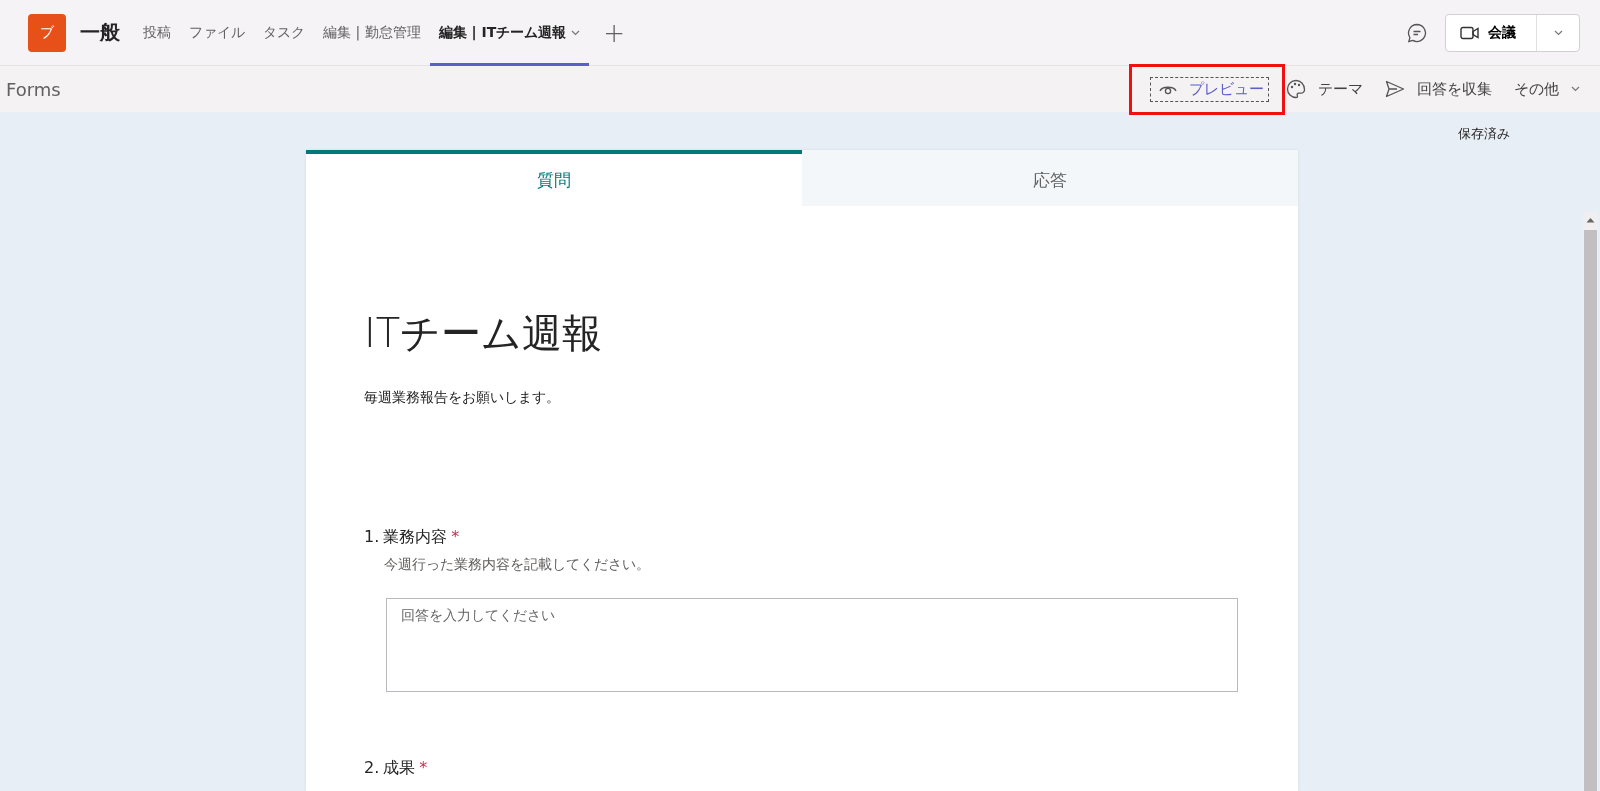 Image resolution: width=1600 pixels, height=791 pixels. Describe the element at coordinates (284, 33) in the screenshot. I see `channel-tab: タスク` at that location.